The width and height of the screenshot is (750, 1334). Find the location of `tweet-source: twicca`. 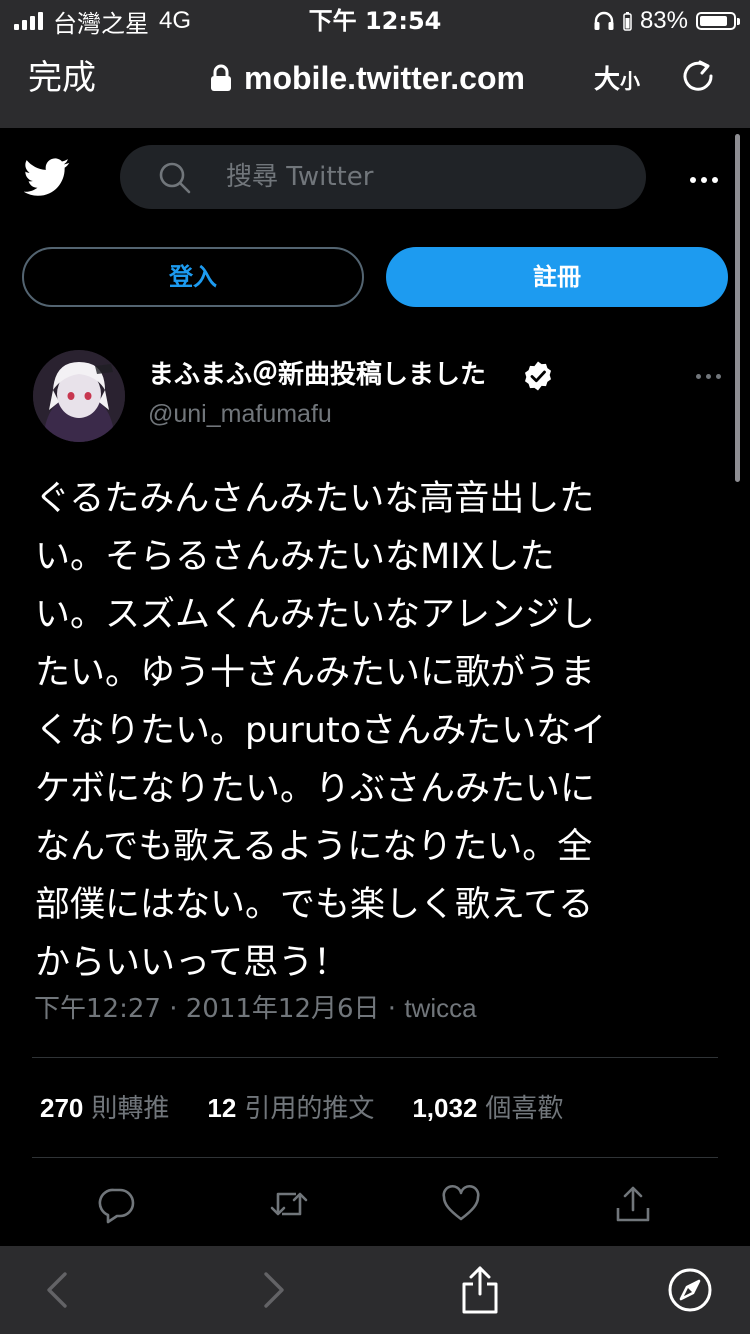

tweet-source: twicca is located at coordinates (440, 1008).